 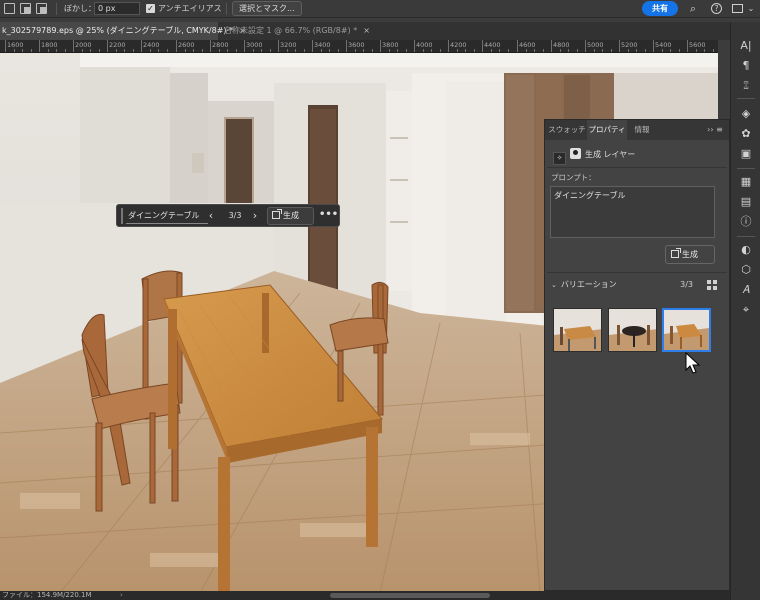 What do you see at coordinates (390, 45) in the screenshot?
I see `ruler-label: 3800` at bounding box center [390, 45].